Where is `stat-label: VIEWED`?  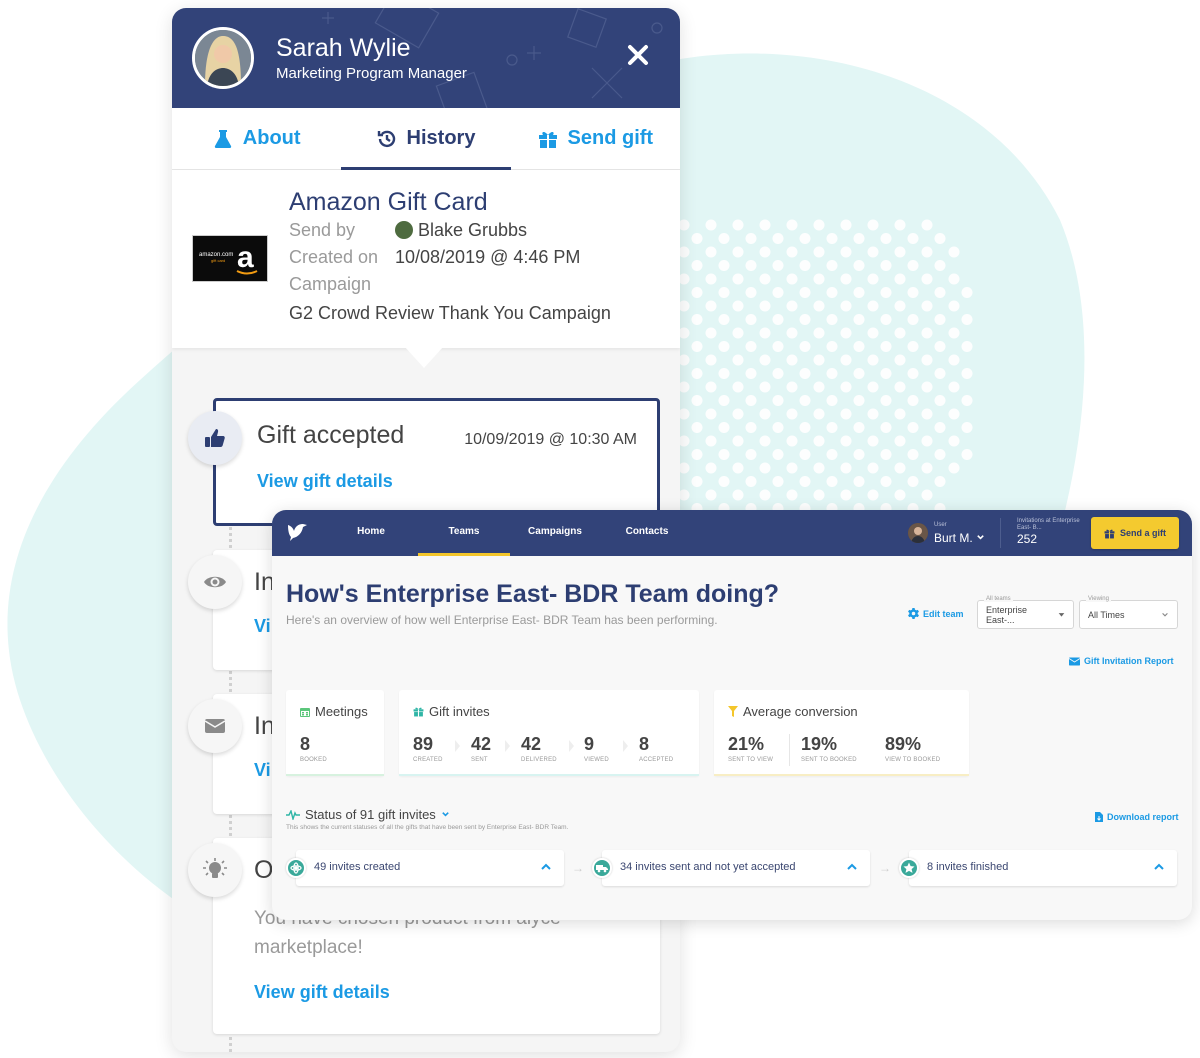 stat-label: VIEWED is located at coordinates (596, 760).